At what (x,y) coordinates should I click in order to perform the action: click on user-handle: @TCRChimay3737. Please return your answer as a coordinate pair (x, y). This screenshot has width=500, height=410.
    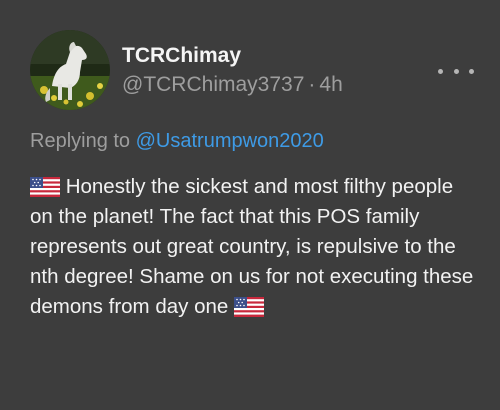
    Looking at the image, I should click on (213, 84).